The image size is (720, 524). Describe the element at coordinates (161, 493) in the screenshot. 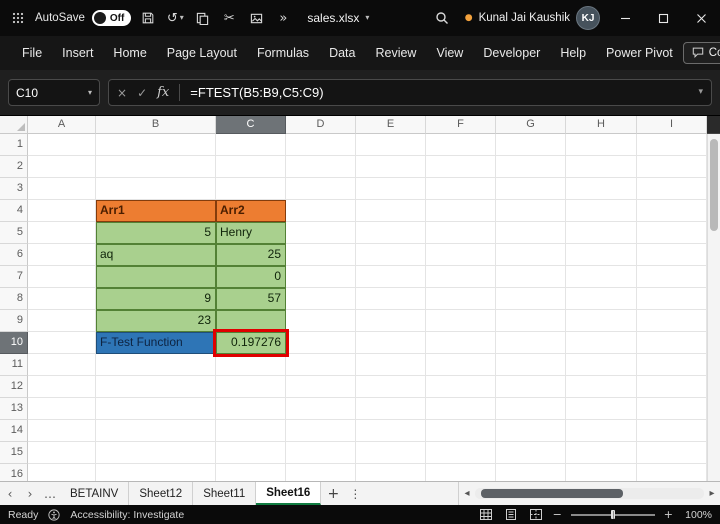

I see `sheet-tab-sheet12: Sheet12` at that location.